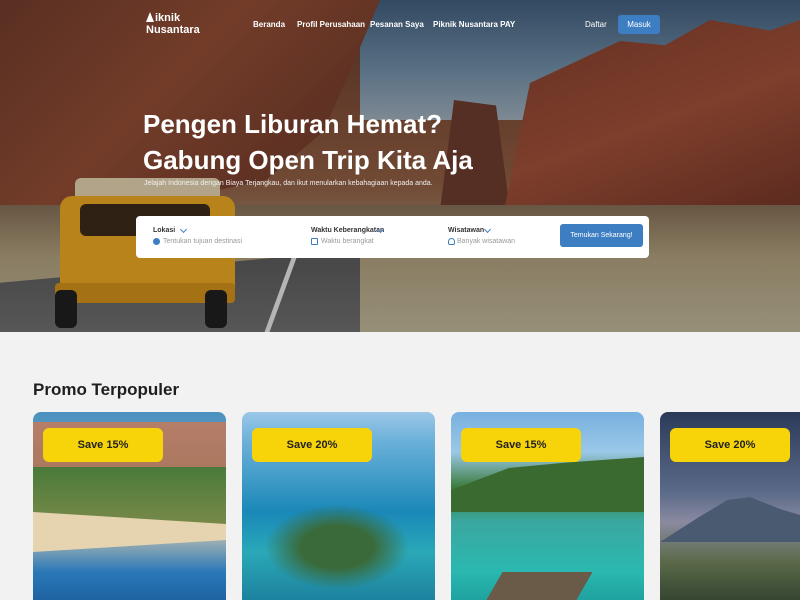 This screenshot has height=600, width=800. I want to click on calendar-icon, so click(314, 241).